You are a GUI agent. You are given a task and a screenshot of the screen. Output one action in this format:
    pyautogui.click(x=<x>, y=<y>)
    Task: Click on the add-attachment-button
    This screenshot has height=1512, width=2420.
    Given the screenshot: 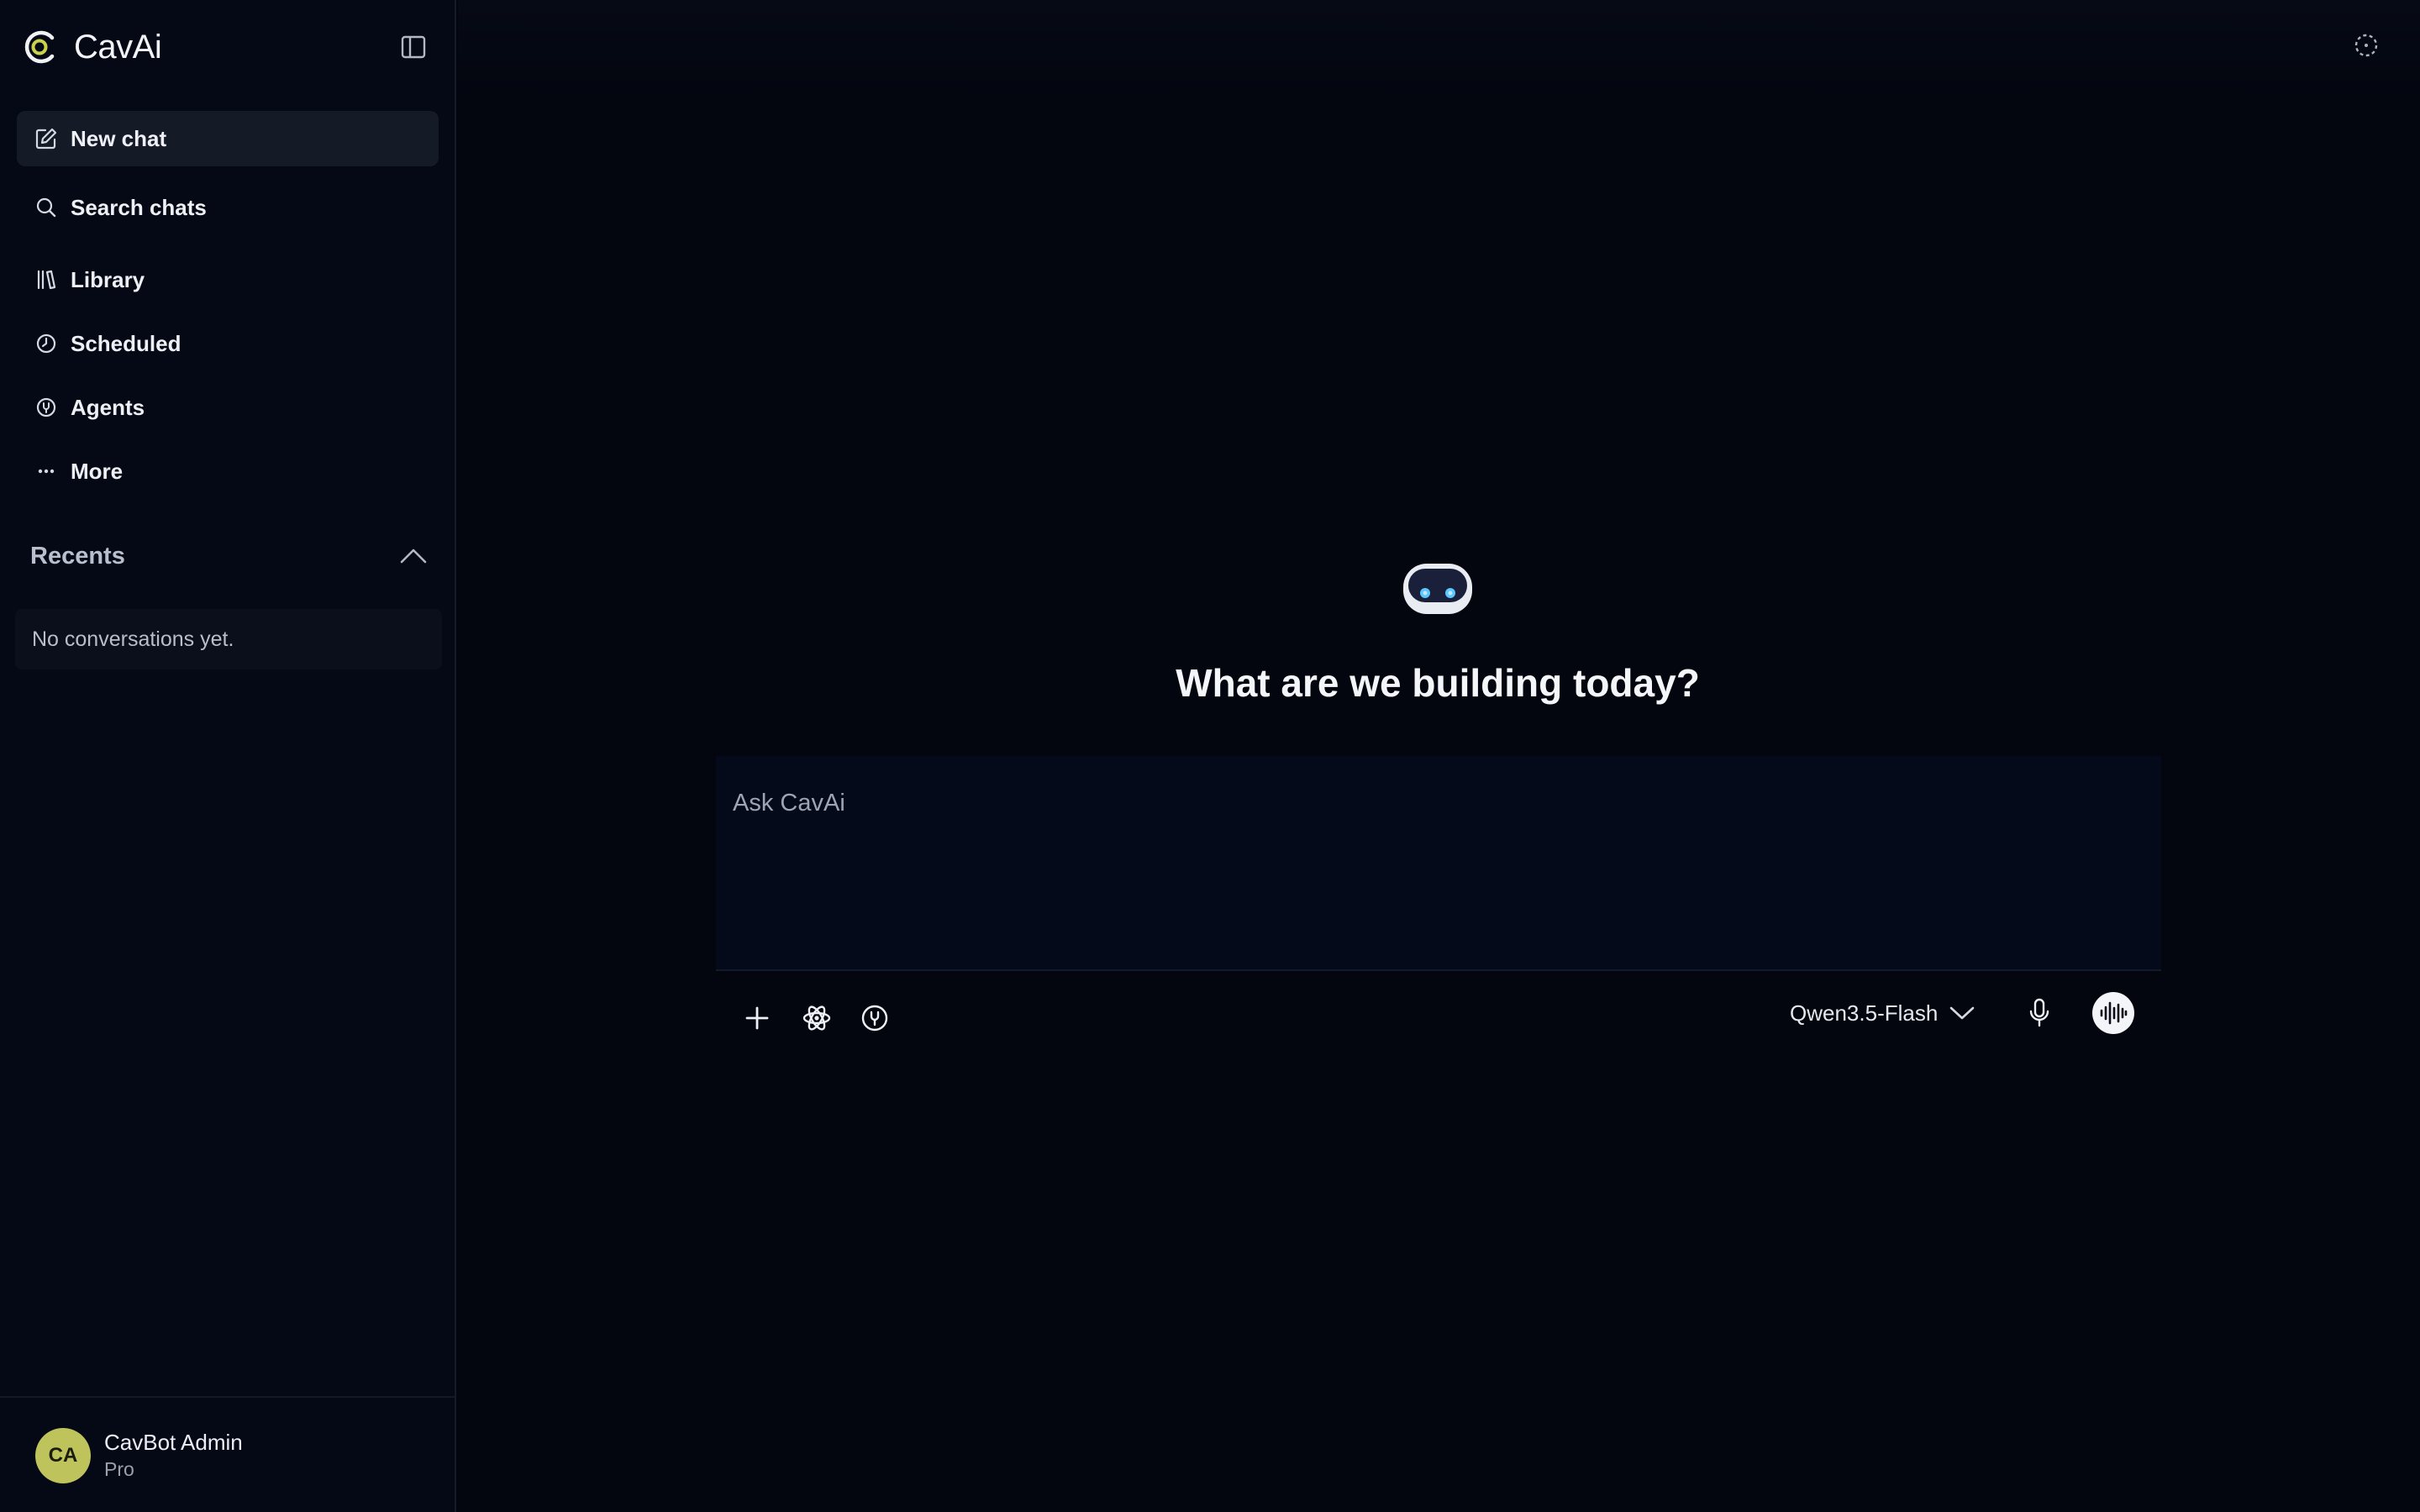 What is the action you would take?
    pyautogui.click(x=757, y=1018)
    